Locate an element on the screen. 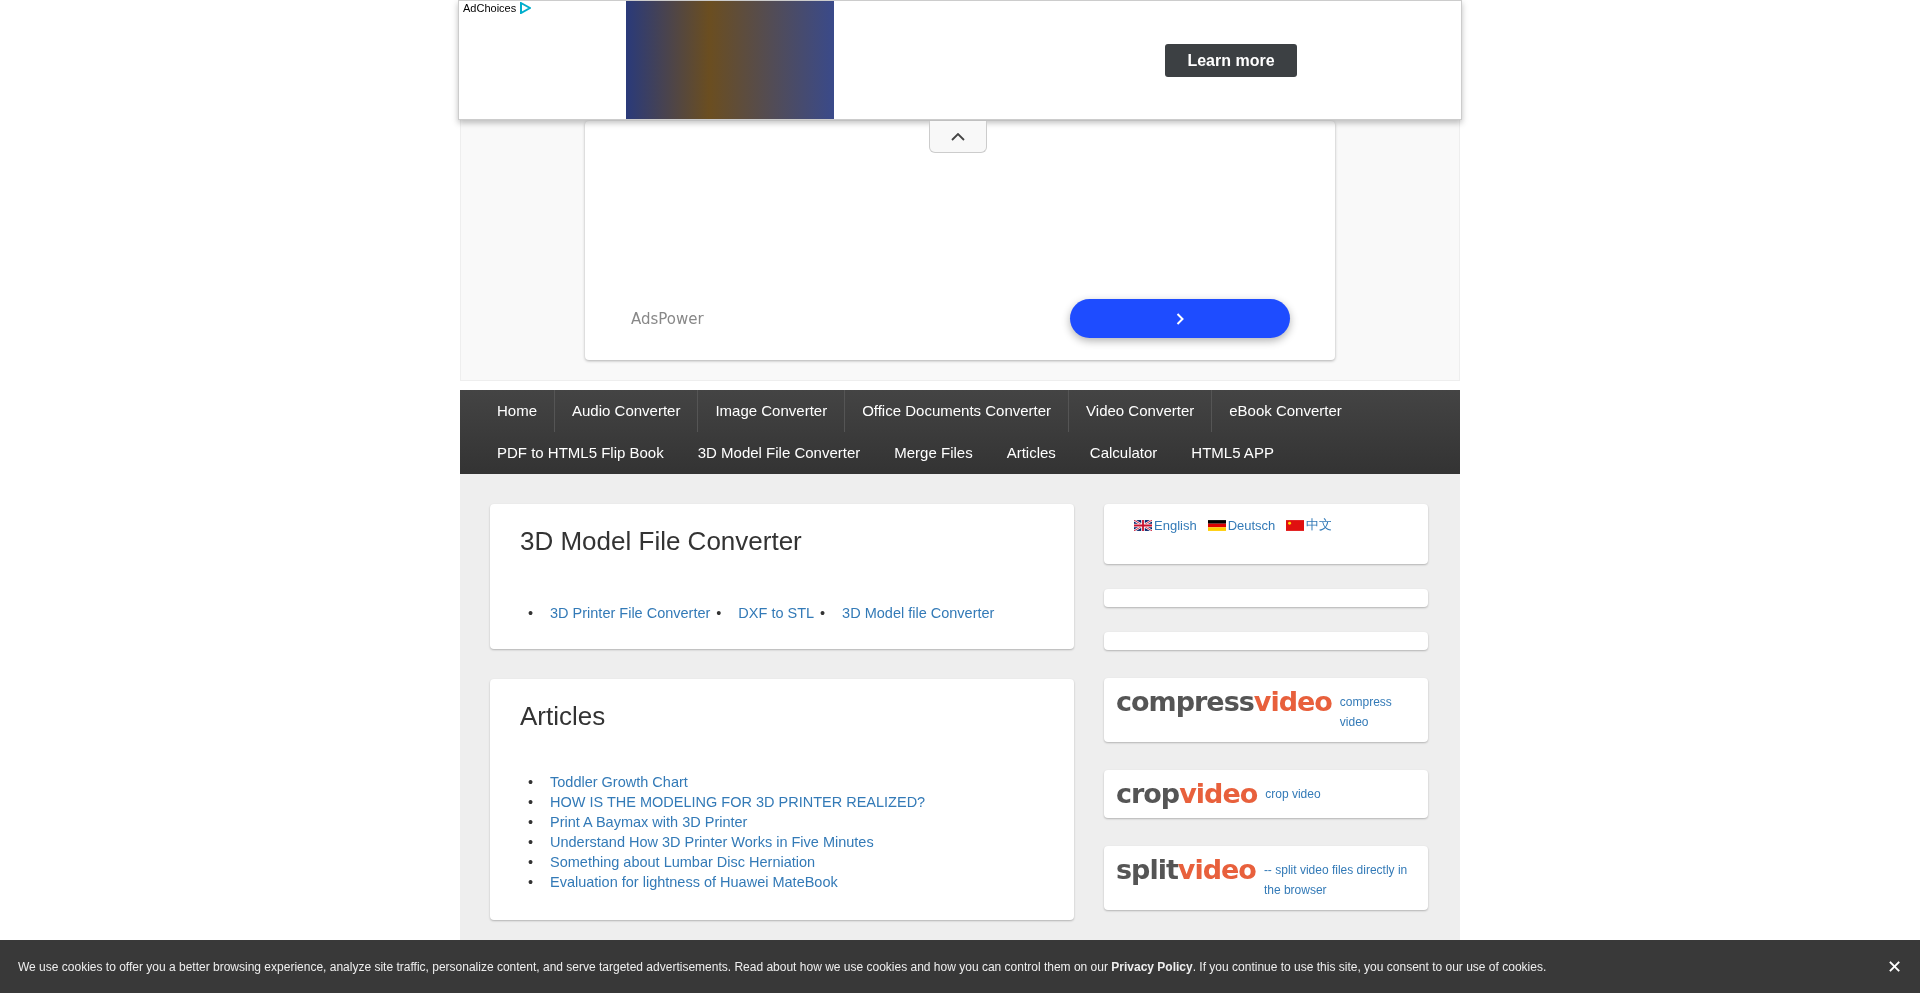 Image resolution: width=1920 pixels, height=993 pixels. language-link: 中文 is located at coordinates (1309, 525).